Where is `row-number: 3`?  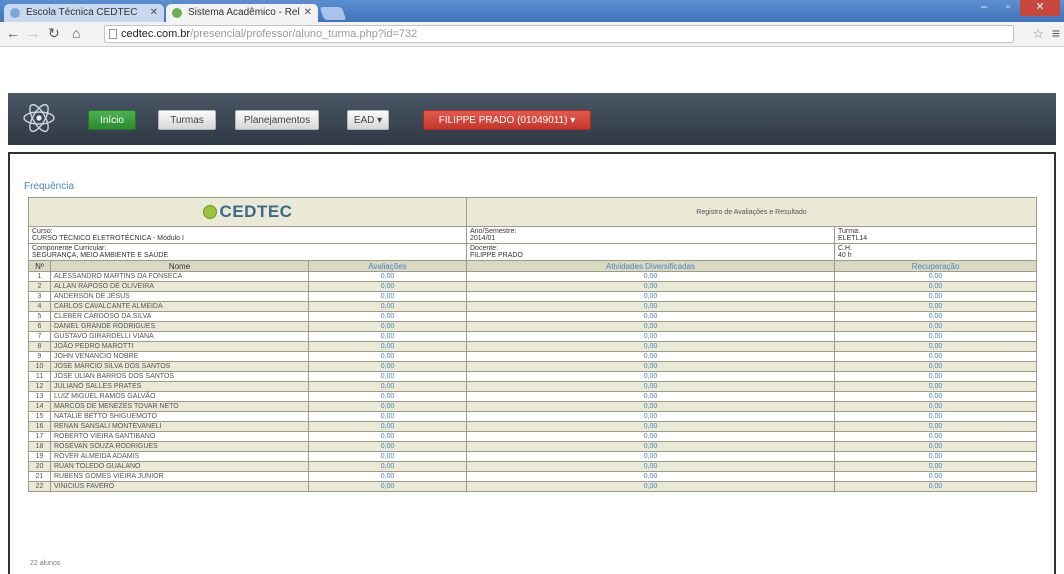
row-number: 3 is located at coordinates (39, 296).